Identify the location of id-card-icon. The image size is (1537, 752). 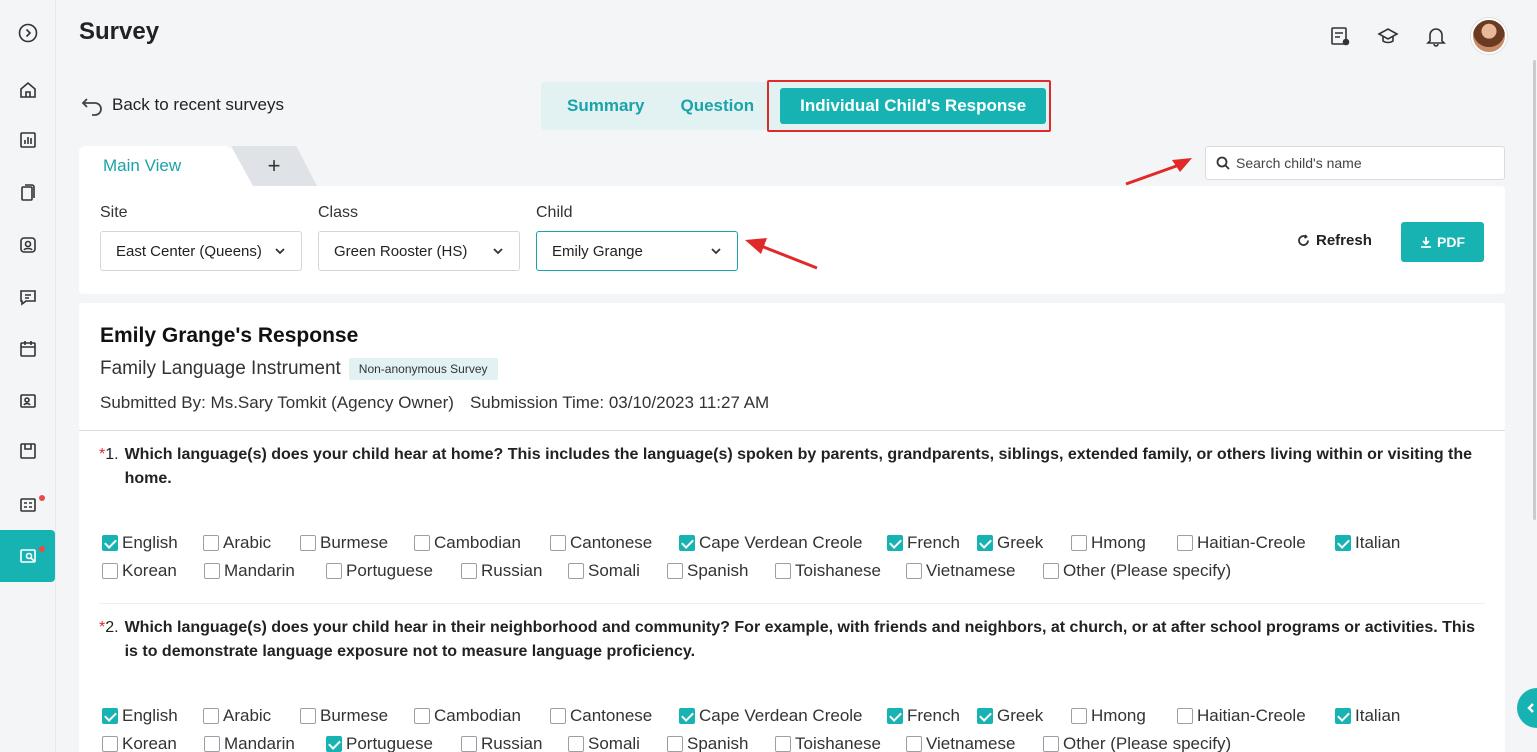
(28, 401).